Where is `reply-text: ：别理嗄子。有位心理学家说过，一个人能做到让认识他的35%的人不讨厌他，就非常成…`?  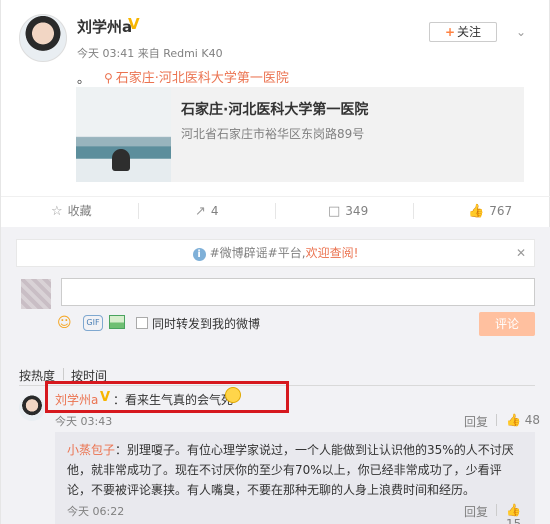 reply-text: ：别理嗄子。有位心理学家说过，一个人能做到让认识他的35%的人不讨厌他，就非常成… is located at coordinates (290, 470).